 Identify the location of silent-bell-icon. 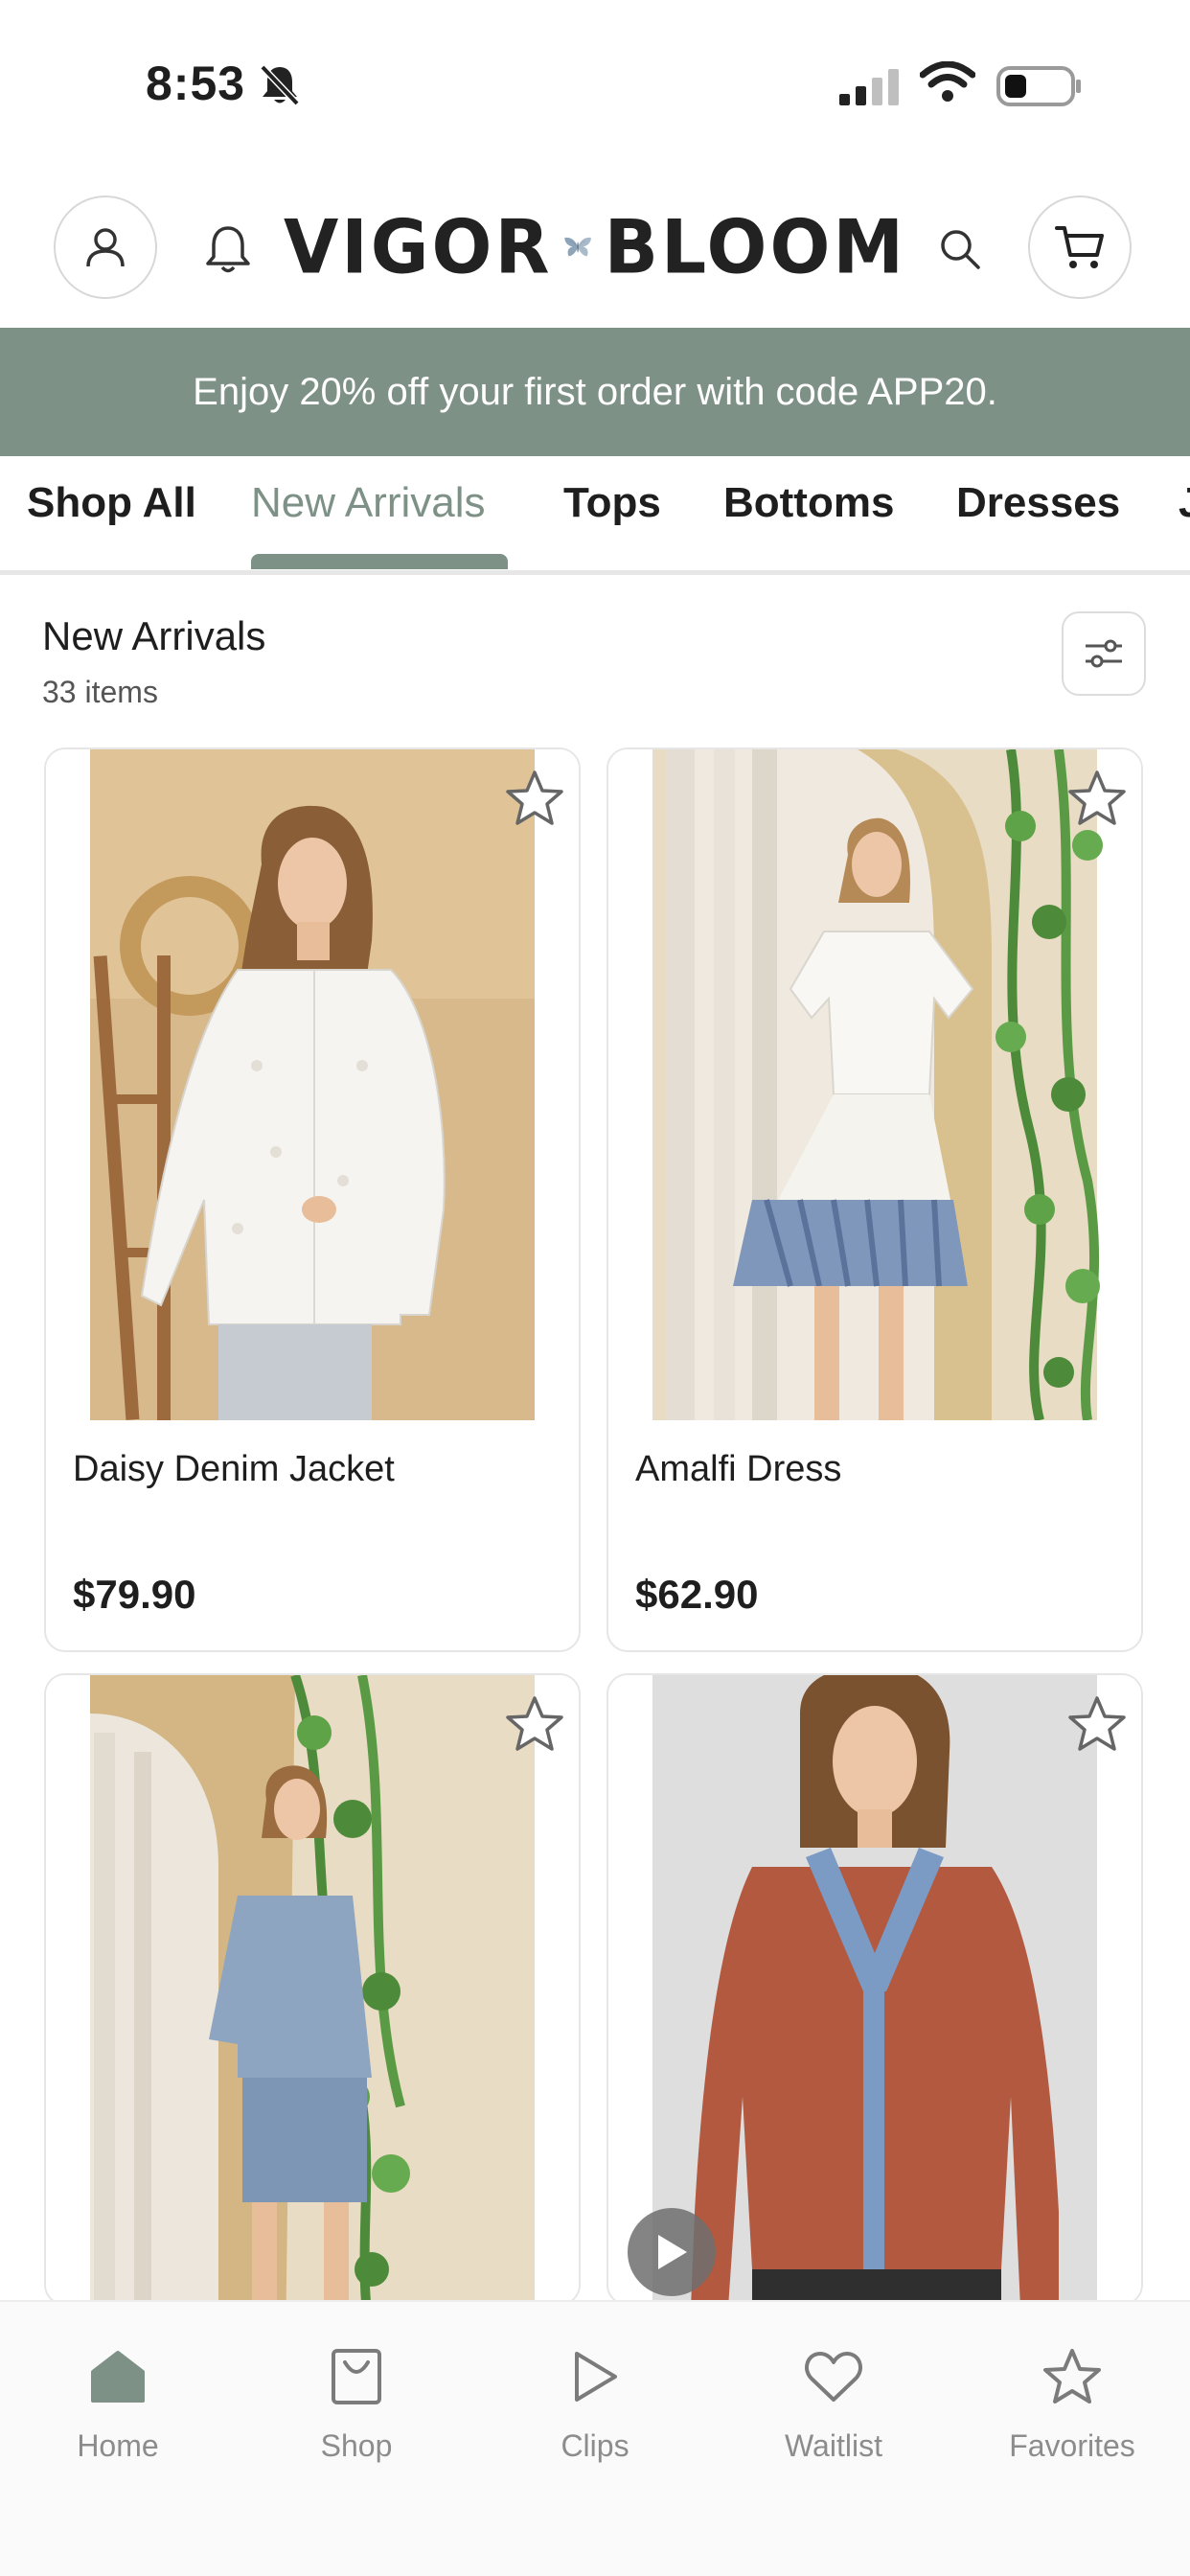
(280, 87).